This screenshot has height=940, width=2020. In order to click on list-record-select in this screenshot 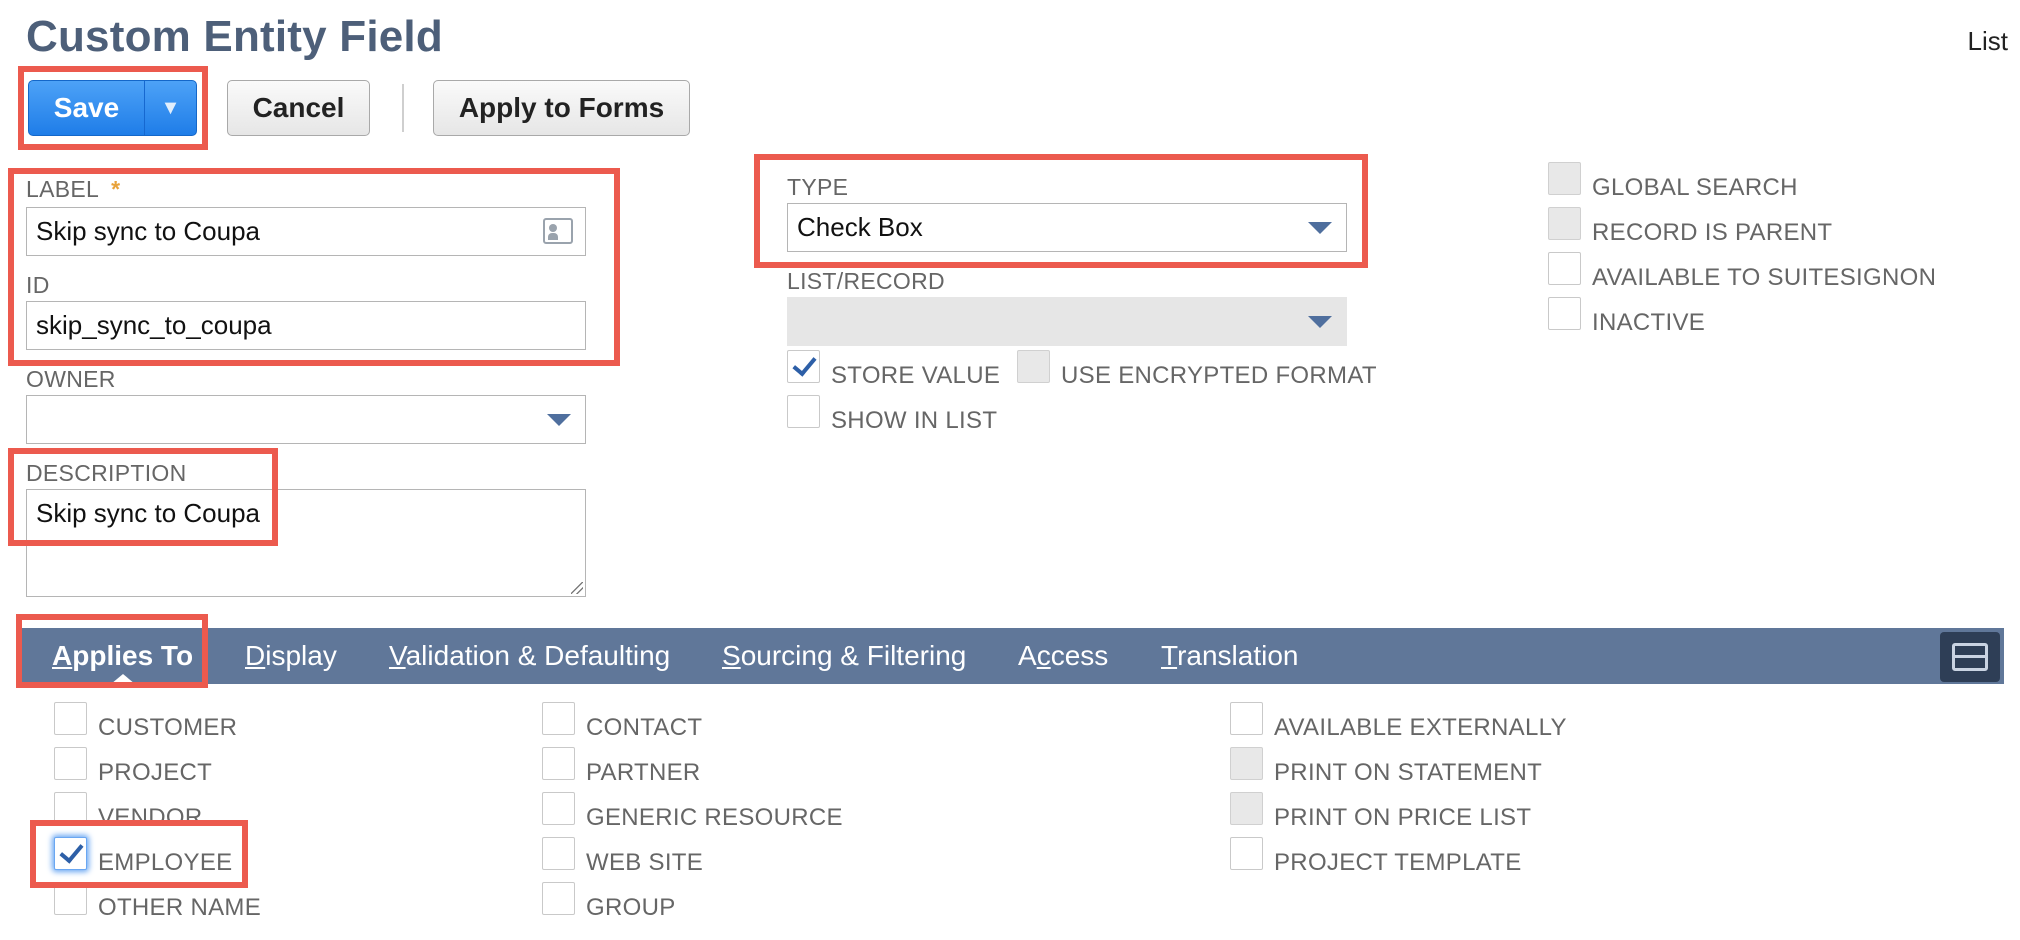, I will do `click(1067, 321)`.